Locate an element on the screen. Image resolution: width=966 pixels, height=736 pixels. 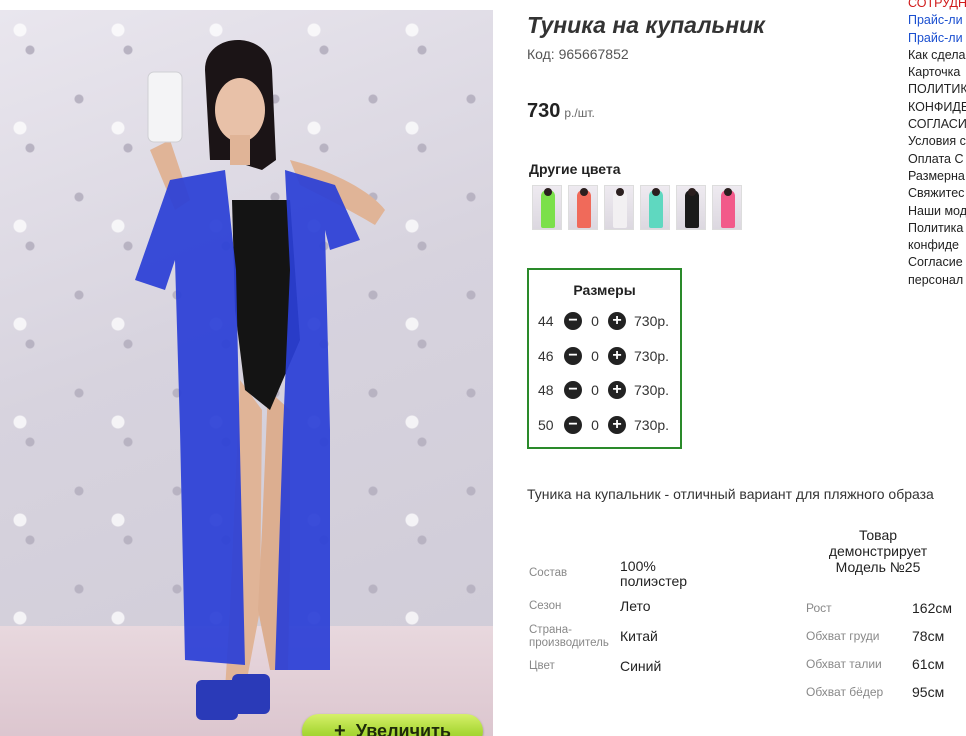
spec-value: Синий is located at coordinates (641, 666).